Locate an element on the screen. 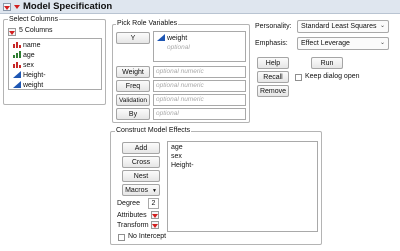 The width and height of the screenshot is (400, 251). transform-menu-icon is located at coordinates (155, 225).